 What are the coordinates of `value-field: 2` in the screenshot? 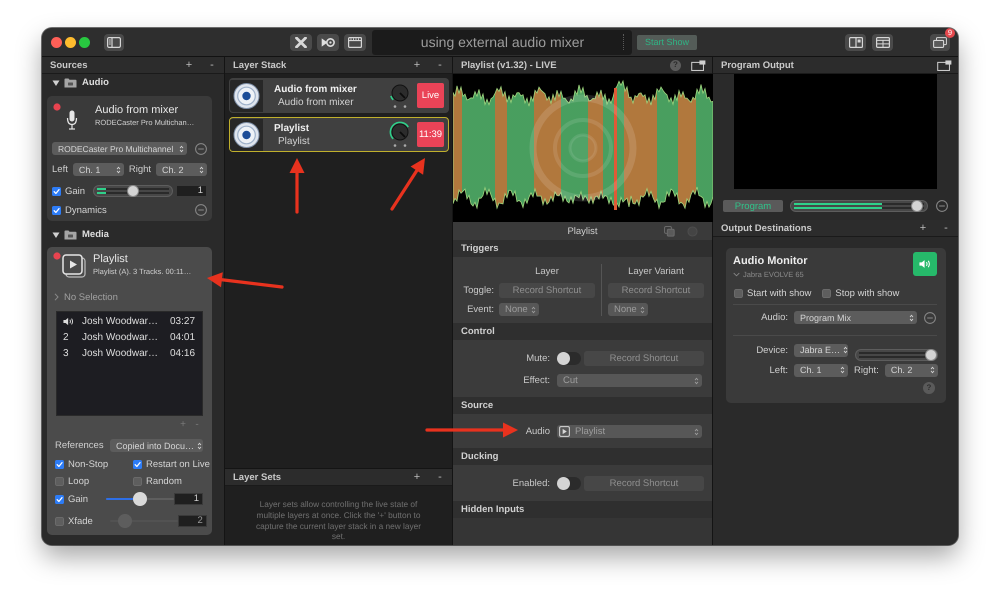 It's located at (192, 521).